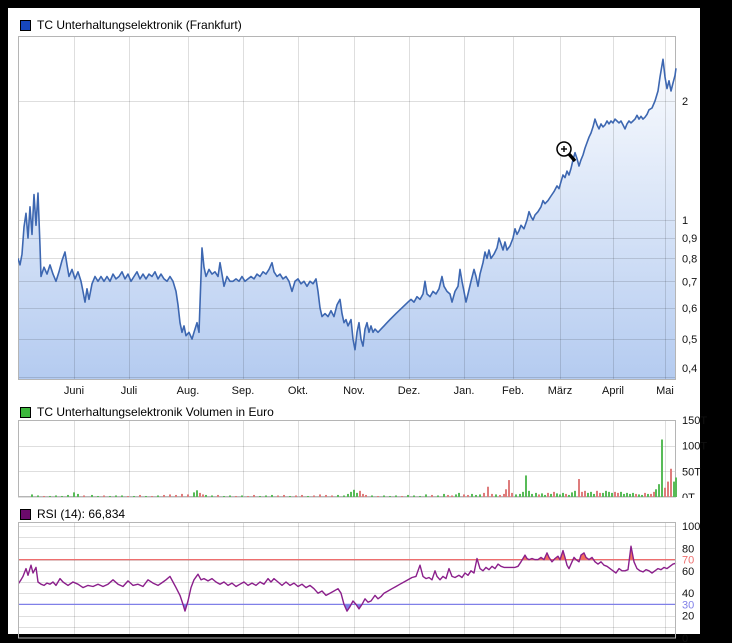  Describe the element at coordinates (513, 391) in the screenshot. I see `month-label: Feb.` at that location.